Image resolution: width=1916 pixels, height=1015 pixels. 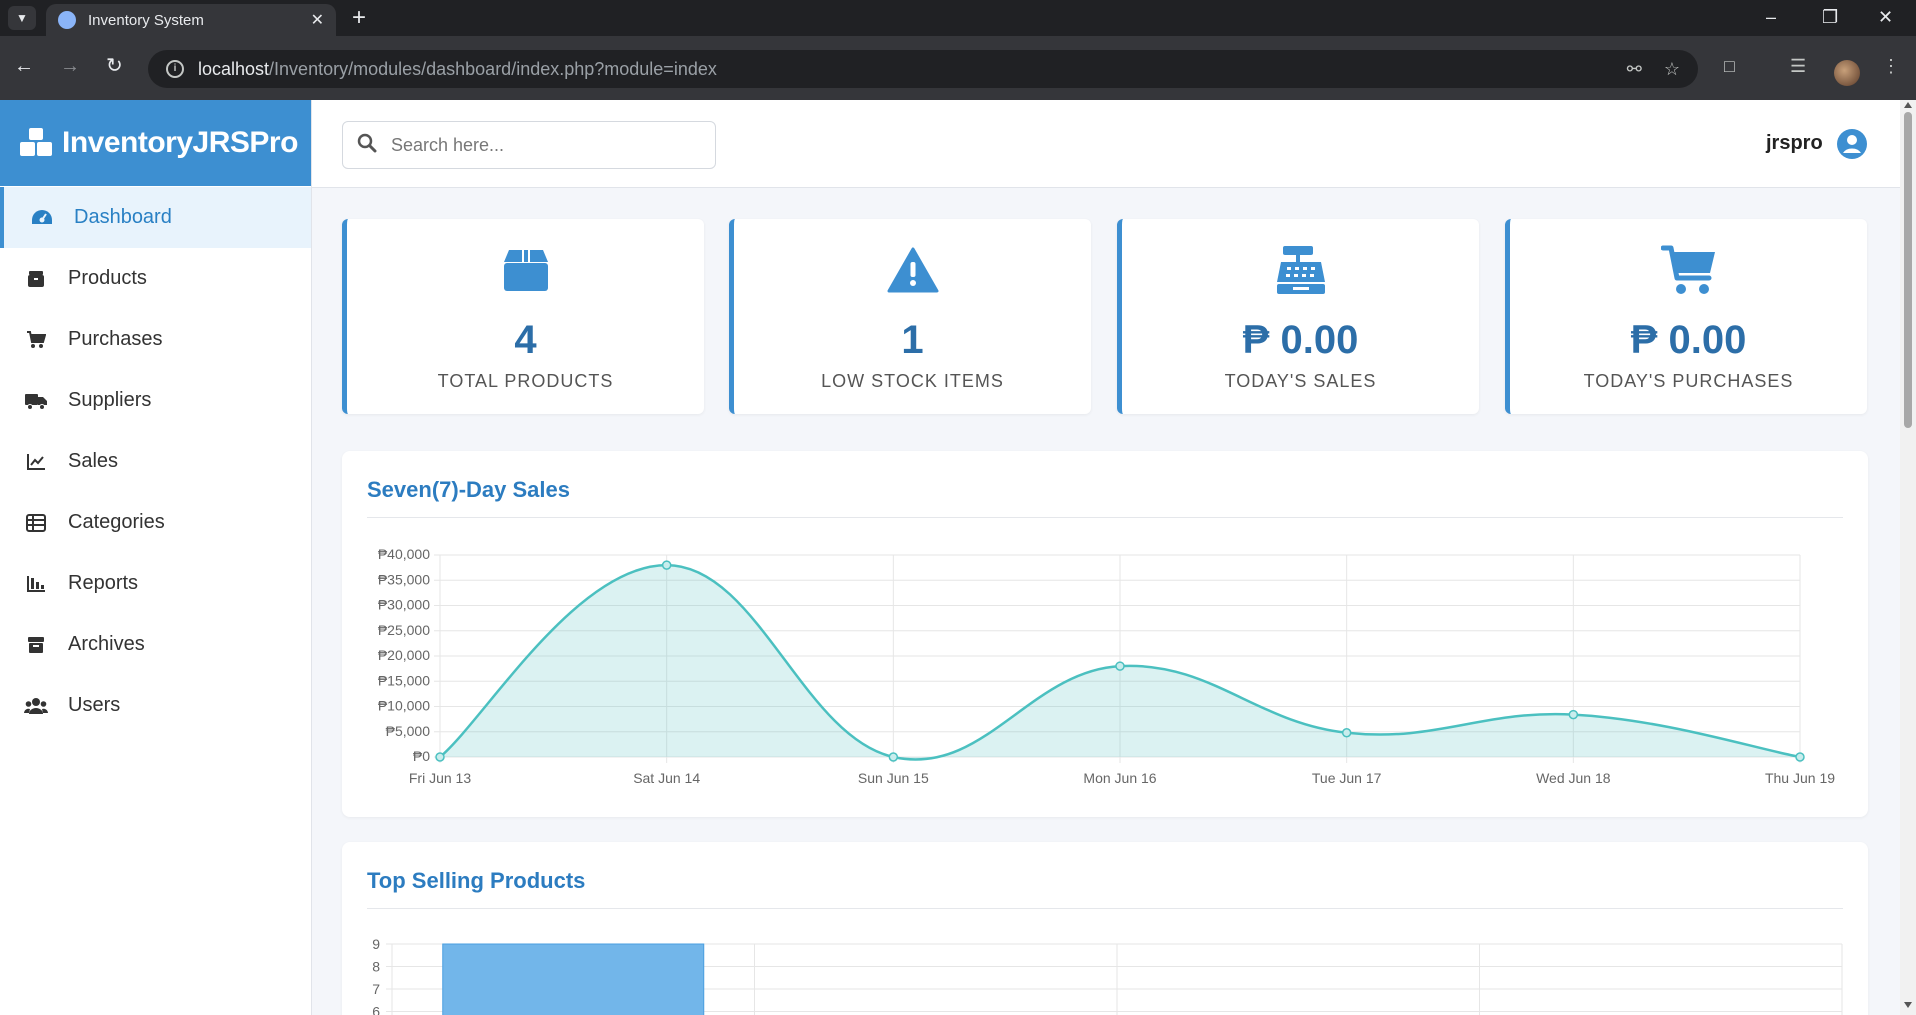 I want to click on scroll-down-icon, so click(x=1908, y=1005).